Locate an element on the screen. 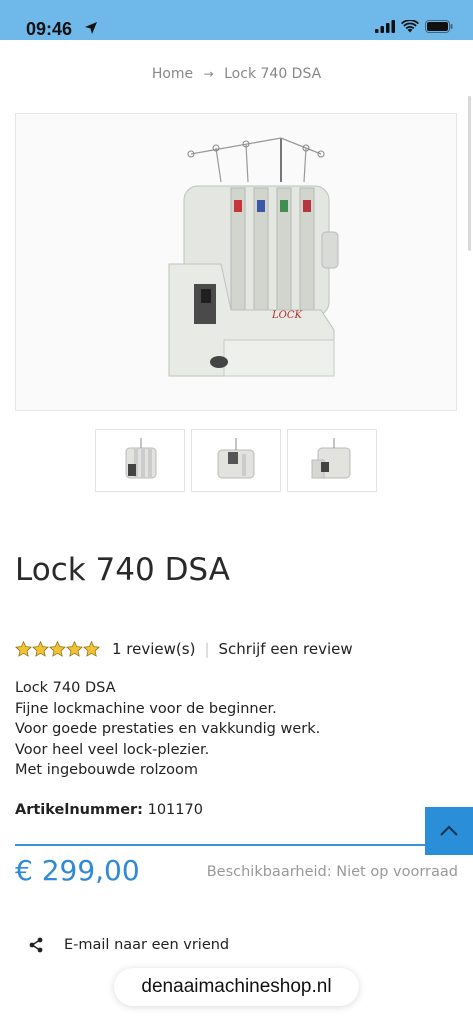  sku-label: Artikelnummer: is located at coordinates (79, 810).